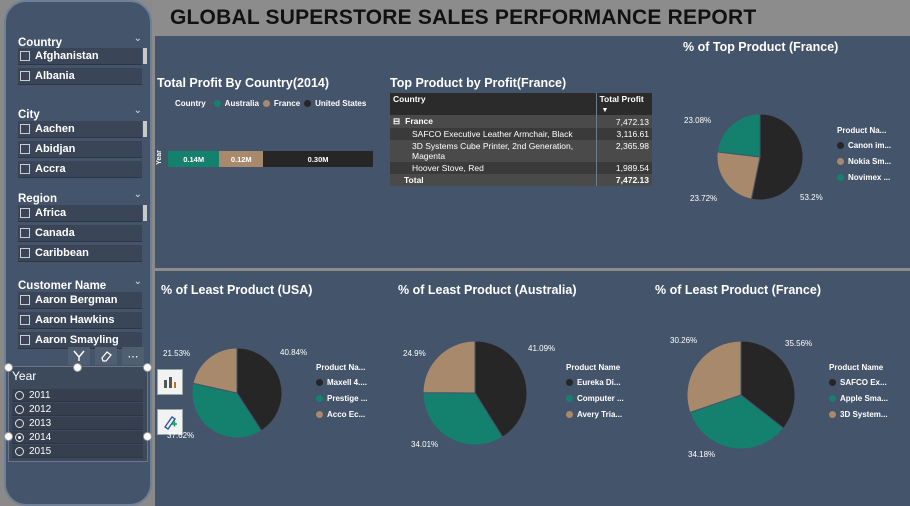 This screenshot has width=910, height=506. I want to click on slicer-item: Accra, so click(80, 169).